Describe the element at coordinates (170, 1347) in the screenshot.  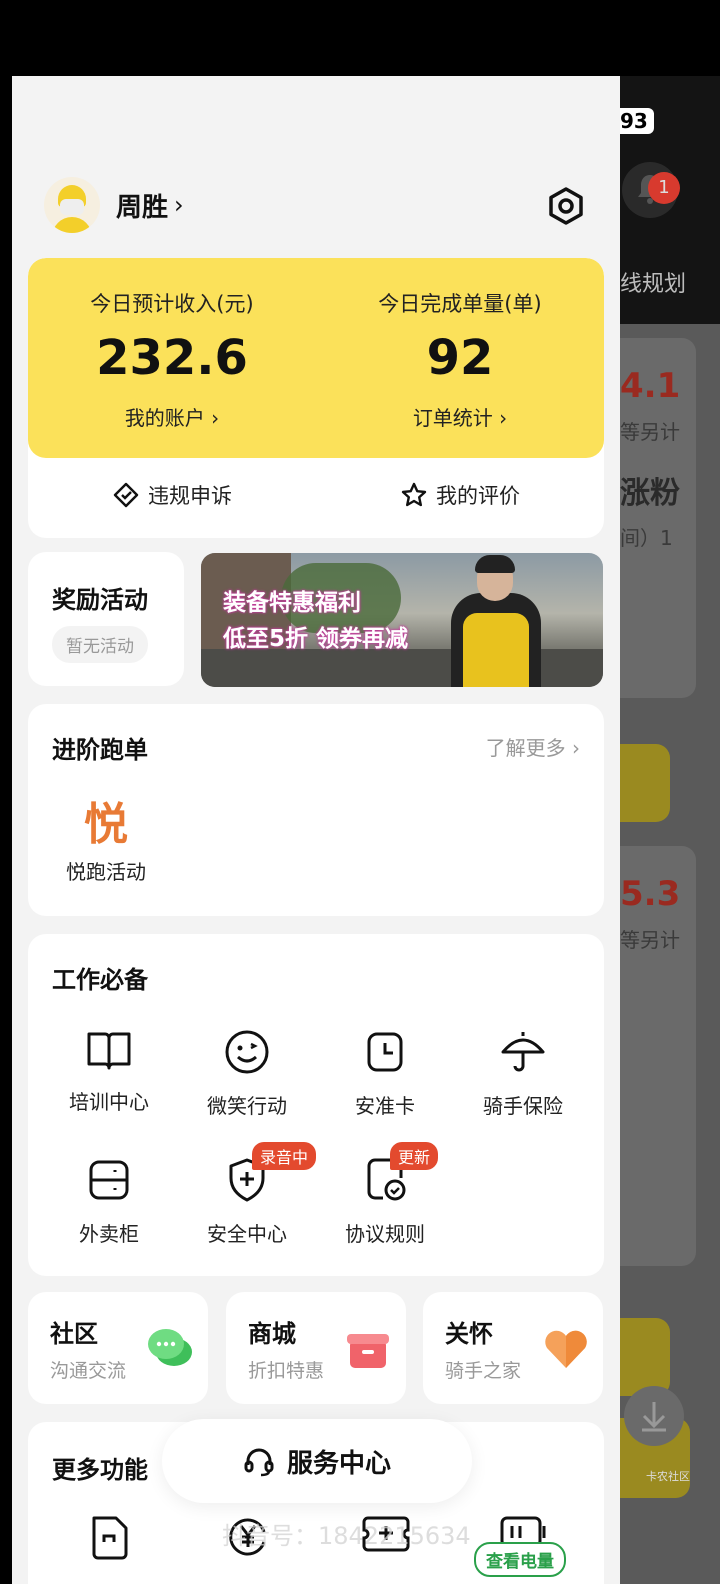
I see `chat-bubble-icon` at that location.